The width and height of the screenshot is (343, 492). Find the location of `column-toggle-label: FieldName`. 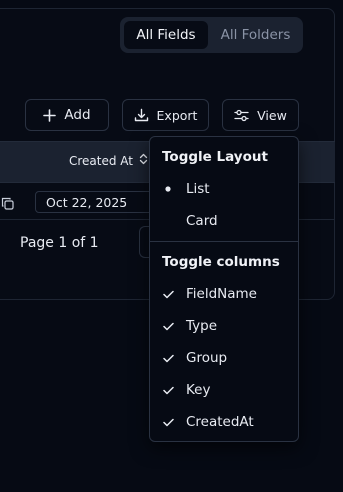

column-toggle-label: FieldName is located at coordinates (221, 294).